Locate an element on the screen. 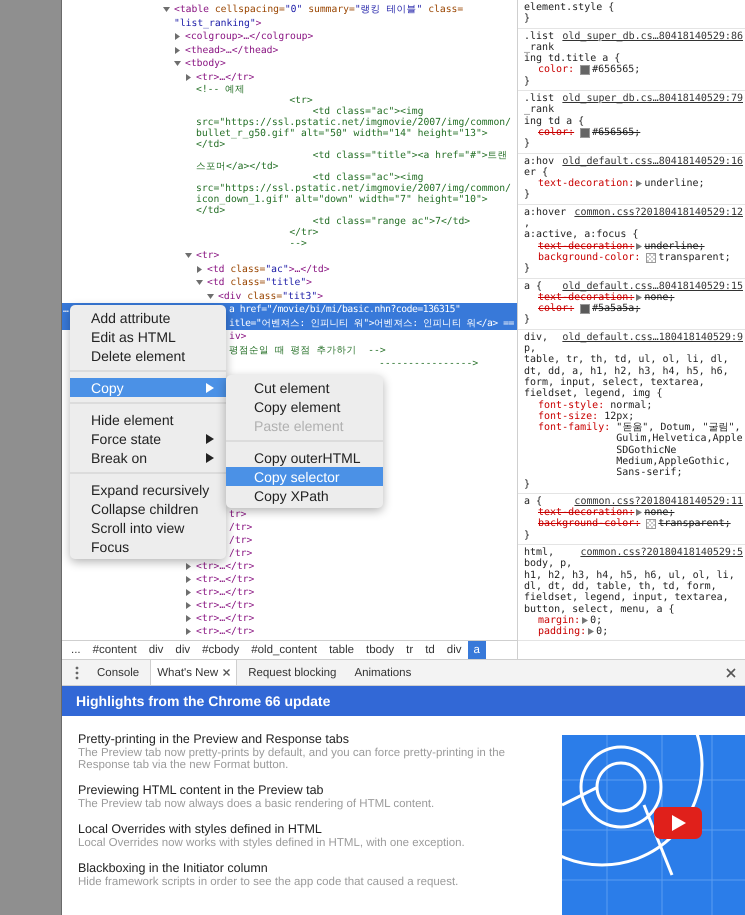 The height and width of the screenshot is (915, 745). breadcrumb-item: a is located at coordinates (477, 650).